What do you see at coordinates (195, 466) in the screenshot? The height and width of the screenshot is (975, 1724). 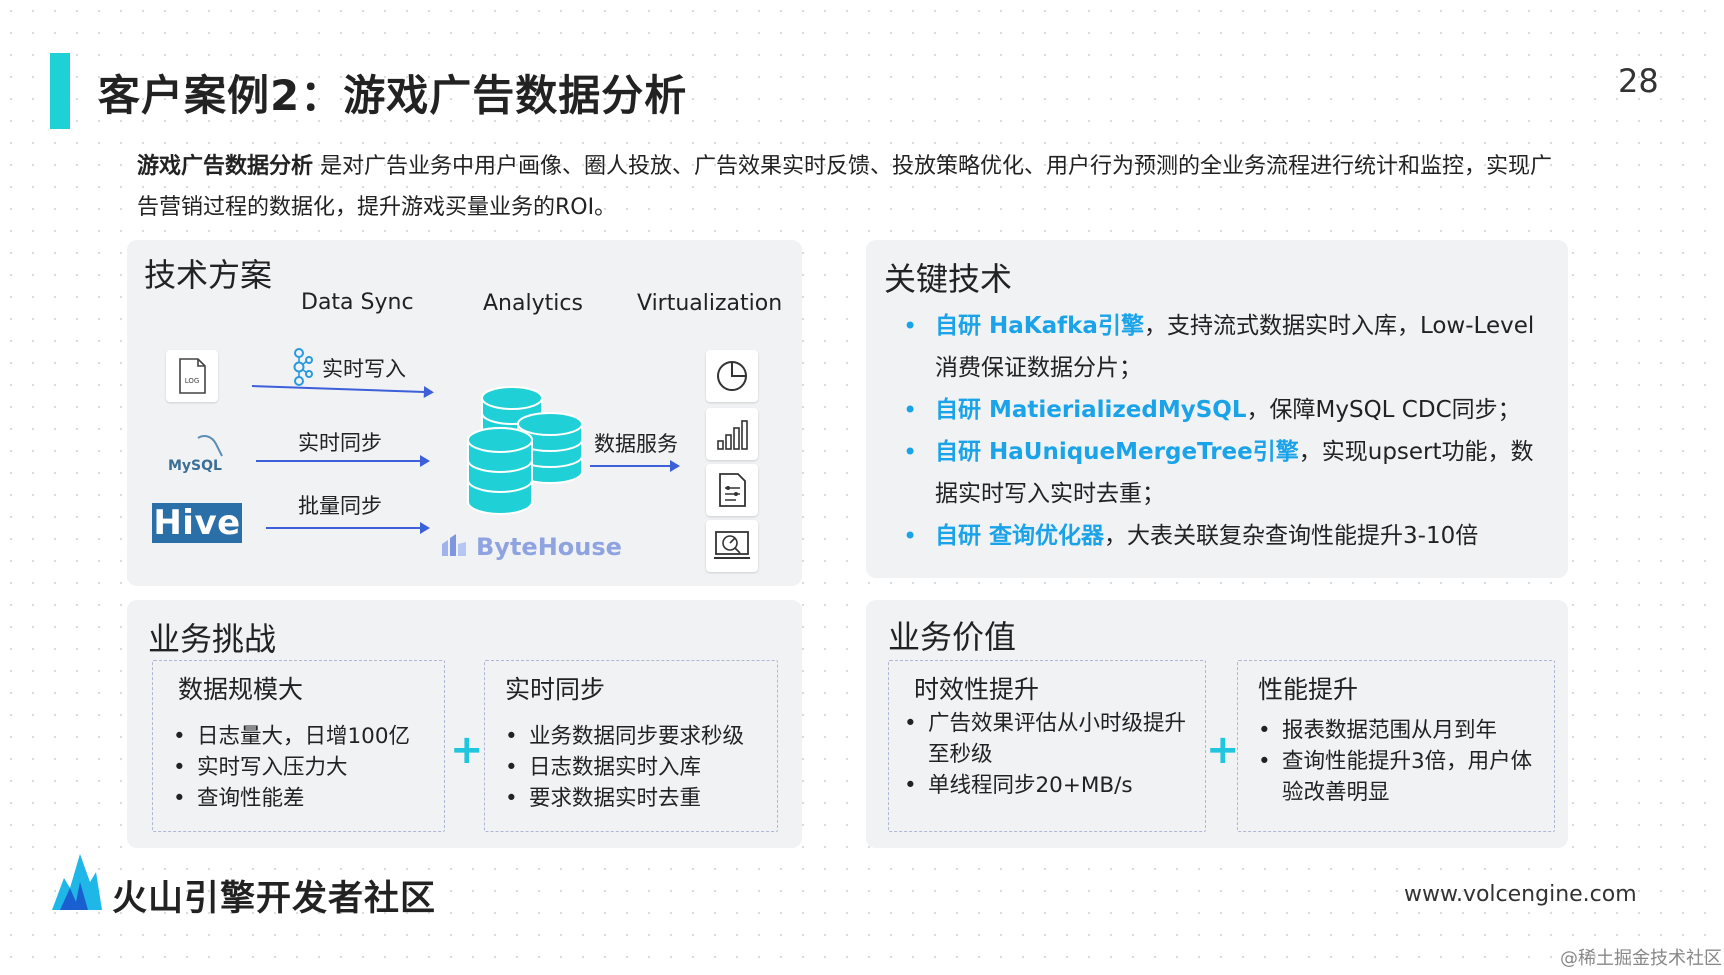 I see `mysql-label: MySQL` at bounding box center [195, 466].